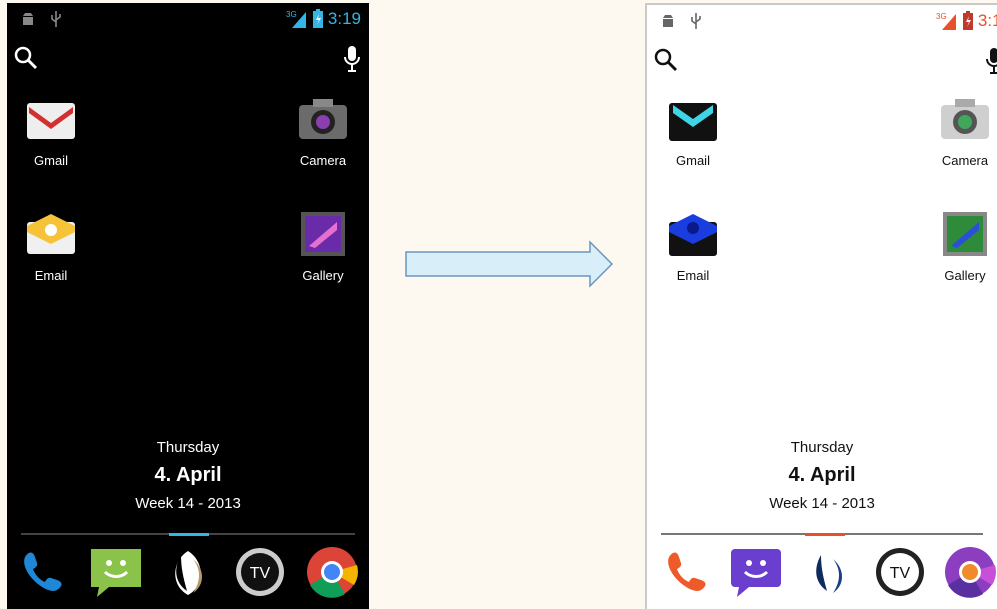  I want to click on transform-arrow-icon, so click(509, 264).